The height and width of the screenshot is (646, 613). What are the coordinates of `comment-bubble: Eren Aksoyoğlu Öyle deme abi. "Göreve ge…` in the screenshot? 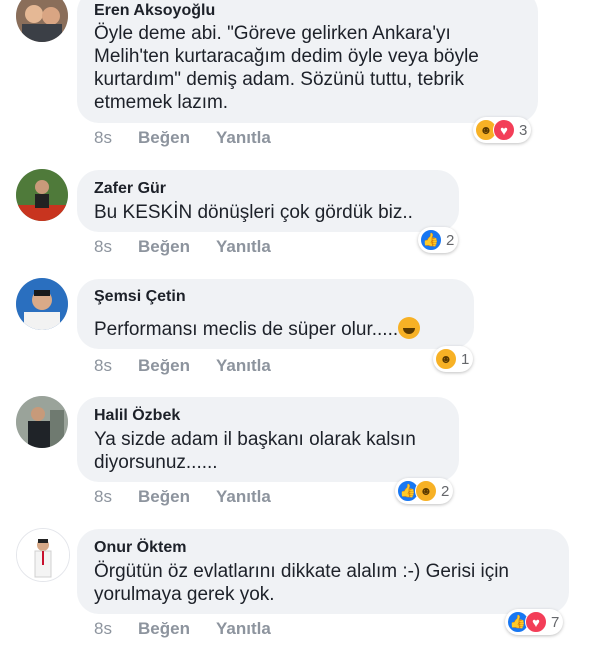 It's located at (307, 61).